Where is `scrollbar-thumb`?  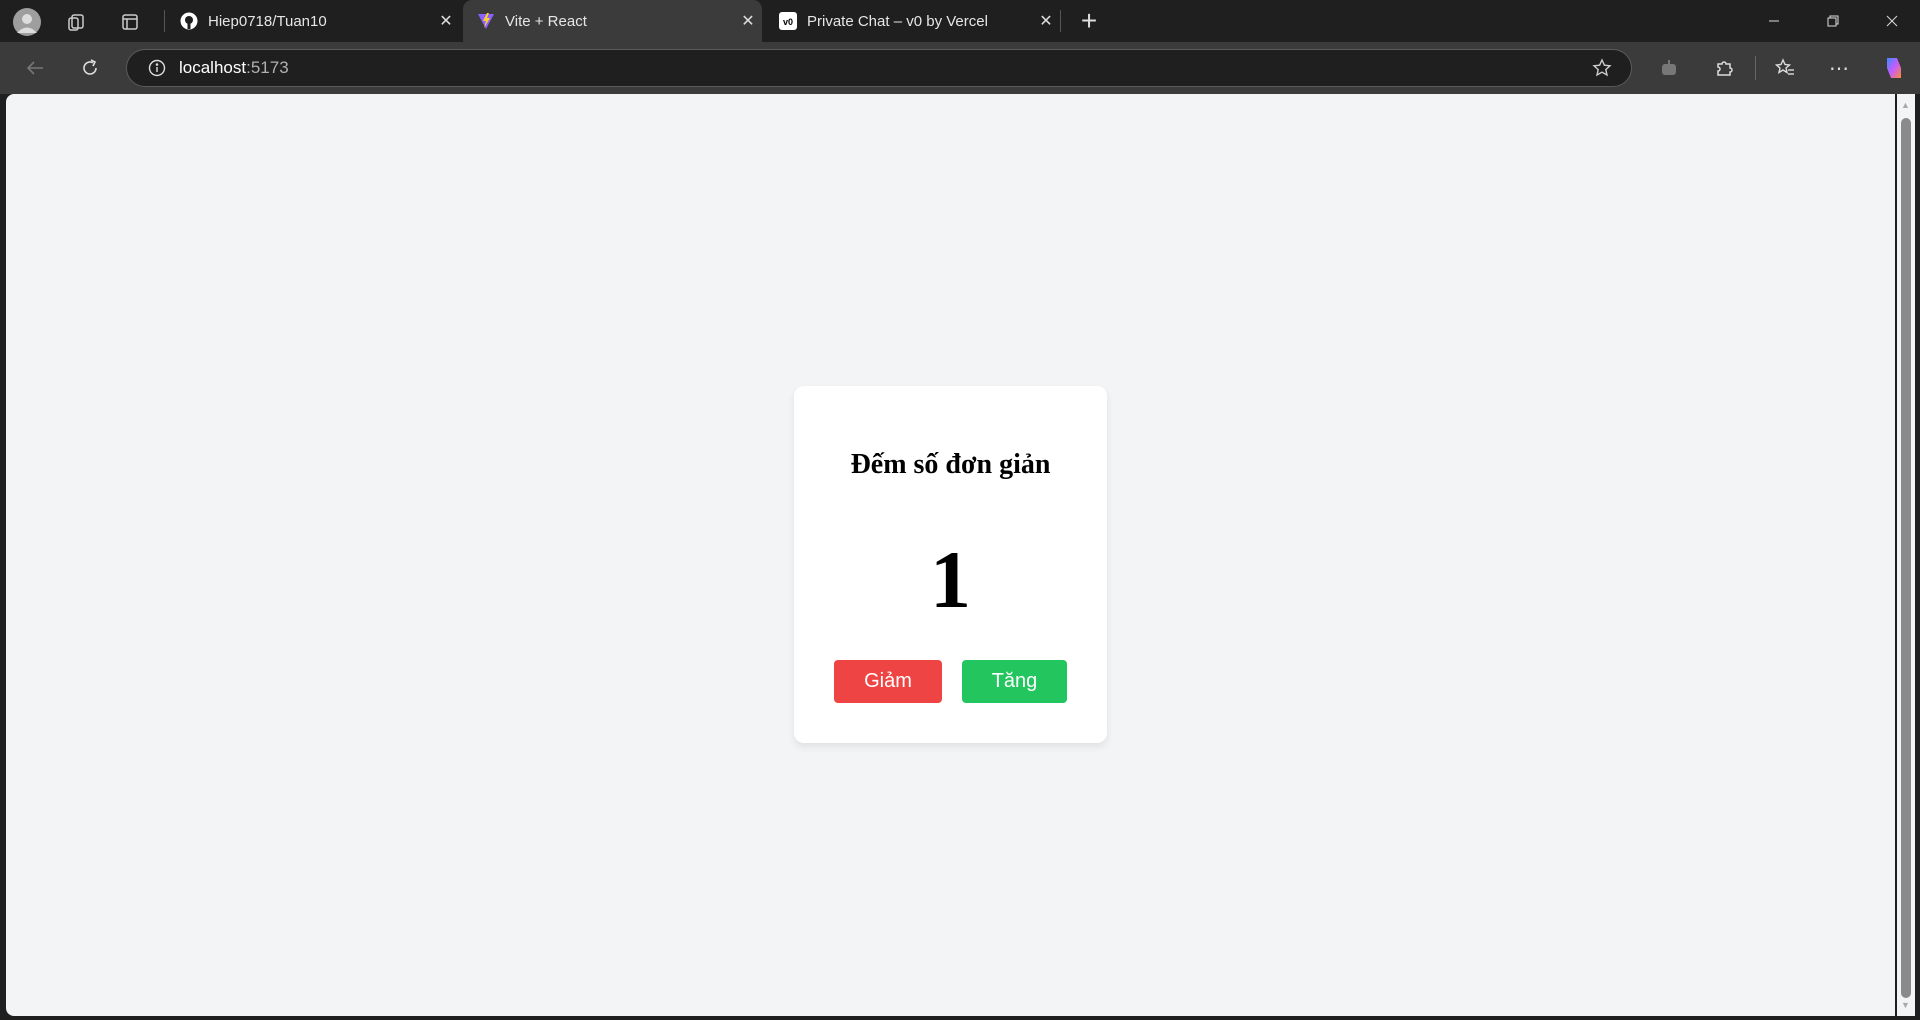
scrollbar-thumb is located at coordinates (1906, 558).